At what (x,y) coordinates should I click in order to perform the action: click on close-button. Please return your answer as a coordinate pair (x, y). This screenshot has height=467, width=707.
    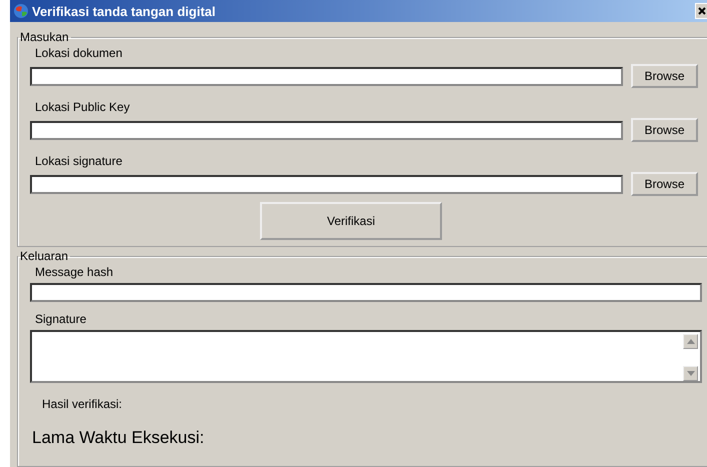
    Looking at the image, I should click on (701, 11).